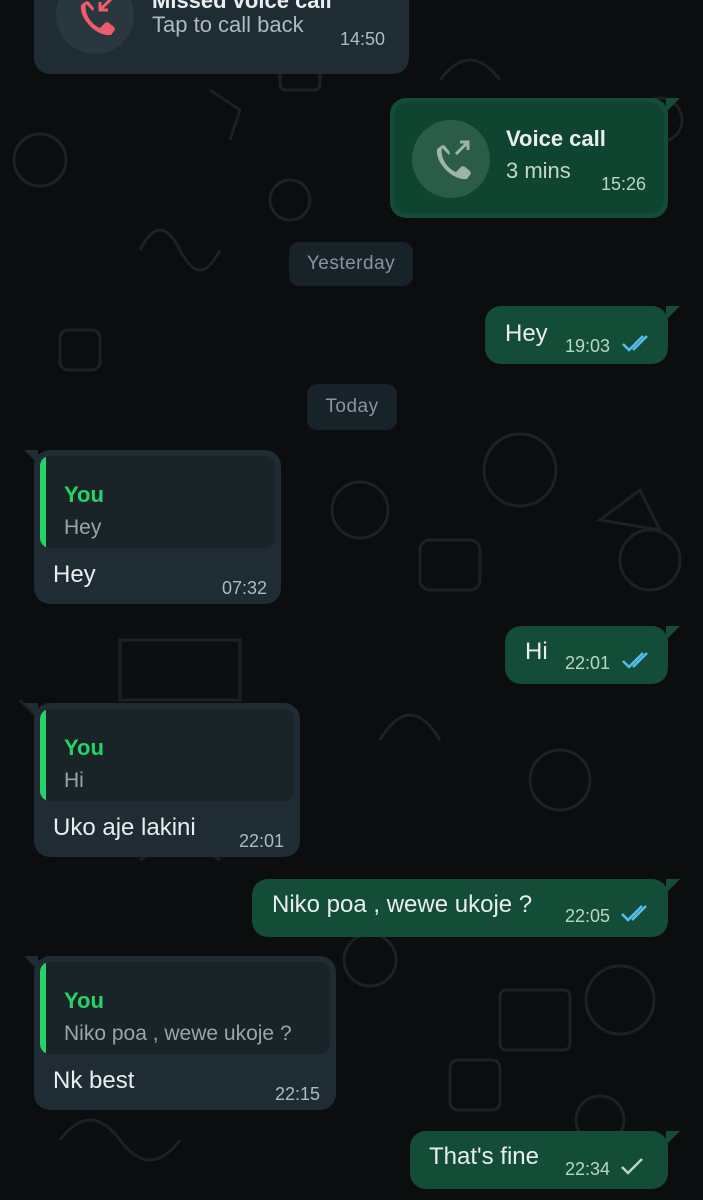  Describe the element at coordinates (538, 170) in the screenshot. I see `voice-call-duration: 3 mins` at that location.